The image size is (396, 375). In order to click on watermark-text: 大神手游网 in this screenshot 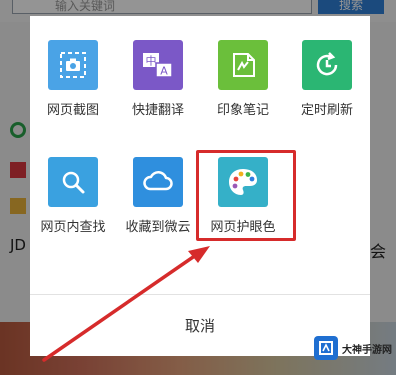, I will do `click(367, 350)`.